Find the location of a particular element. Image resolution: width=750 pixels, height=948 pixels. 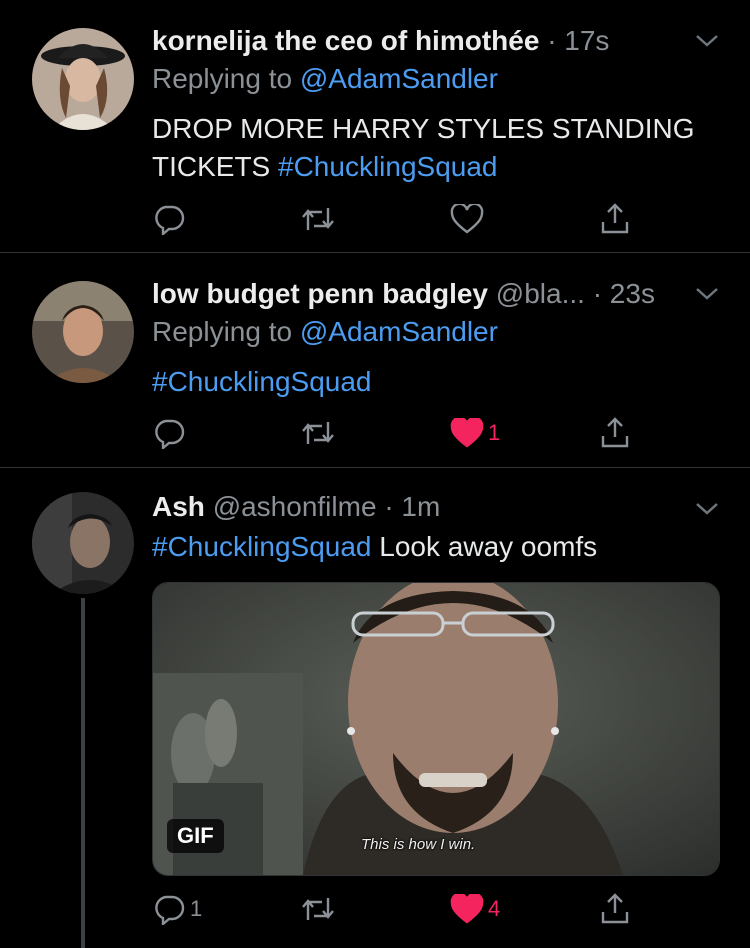

like-button: 1 is located at coordinates (475, 433).